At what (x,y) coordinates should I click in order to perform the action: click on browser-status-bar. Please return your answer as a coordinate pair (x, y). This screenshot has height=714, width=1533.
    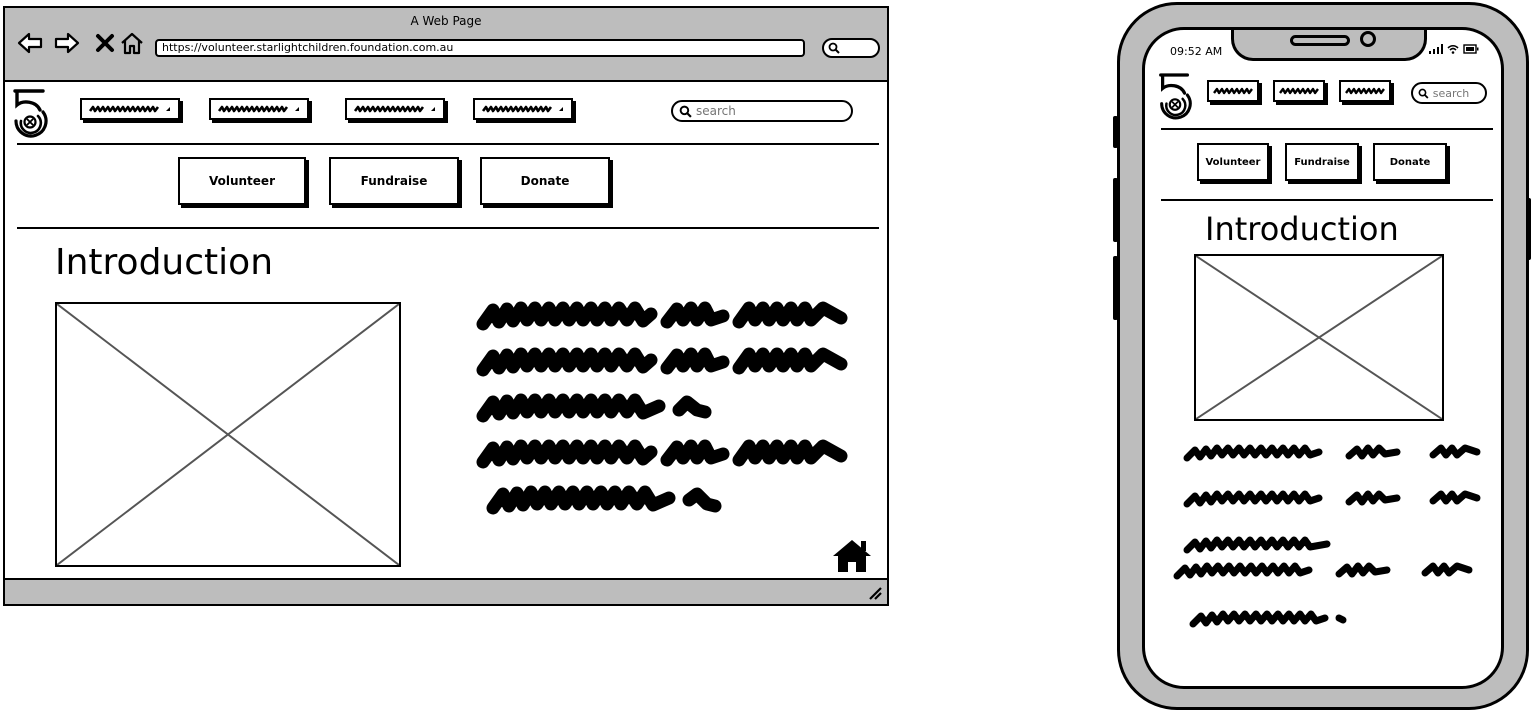
    Looking at the image, I should click on (446, 591).